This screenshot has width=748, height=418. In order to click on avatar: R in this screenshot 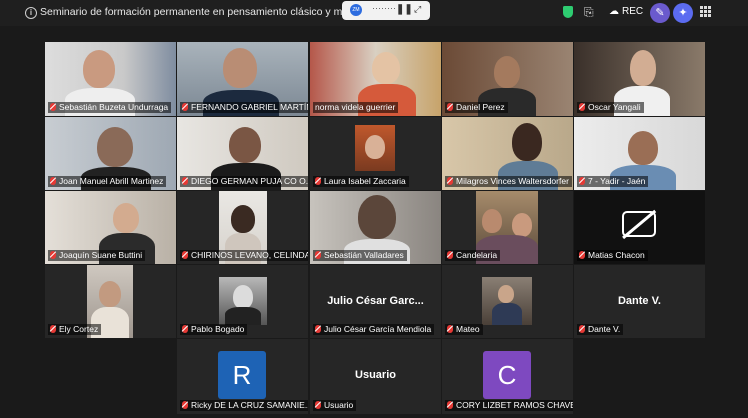, I will do `click(242, 375)`.